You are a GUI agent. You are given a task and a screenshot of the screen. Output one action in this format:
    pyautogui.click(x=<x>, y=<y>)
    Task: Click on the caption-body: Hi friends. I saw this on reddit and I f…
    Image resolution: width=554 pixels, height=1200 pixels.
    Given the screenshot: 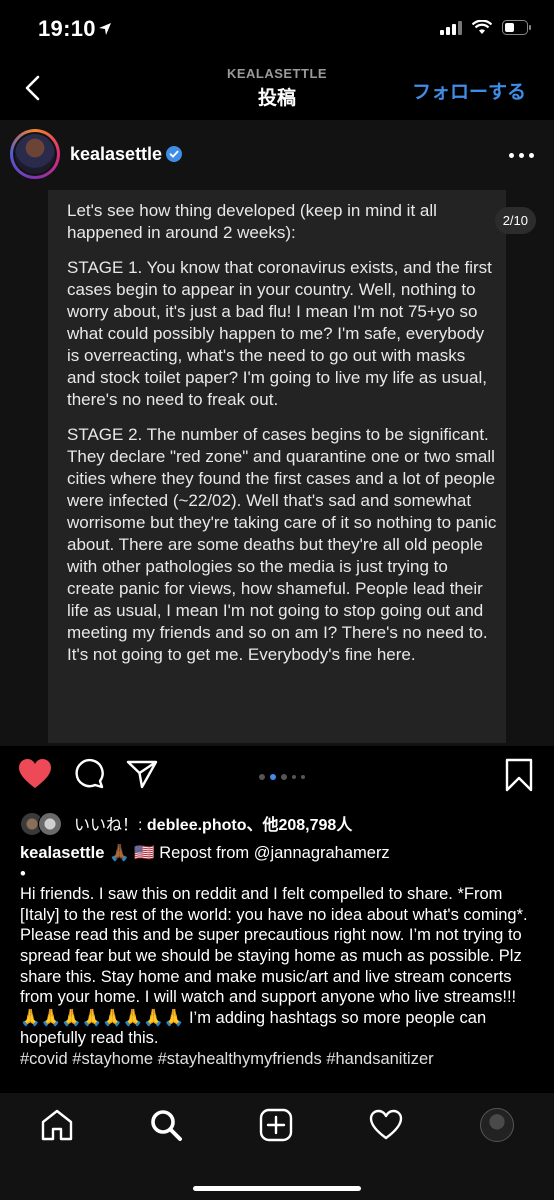 What is the action you would take?
    pyautogui.click(x=274, y=966)
    